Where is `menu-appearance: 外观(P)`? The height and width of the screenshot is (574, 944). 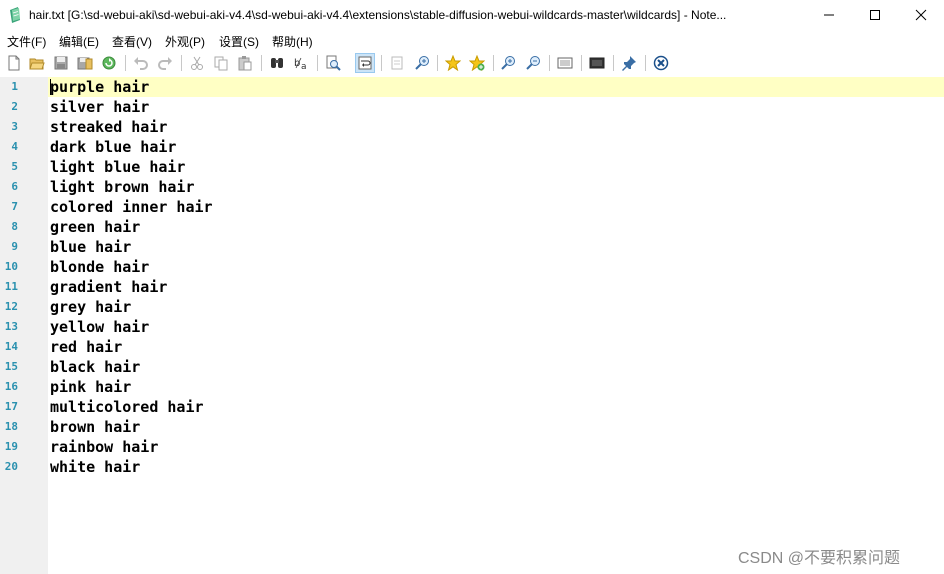
menu-appearance: 外观(P) is located at coordinates (185, 41).